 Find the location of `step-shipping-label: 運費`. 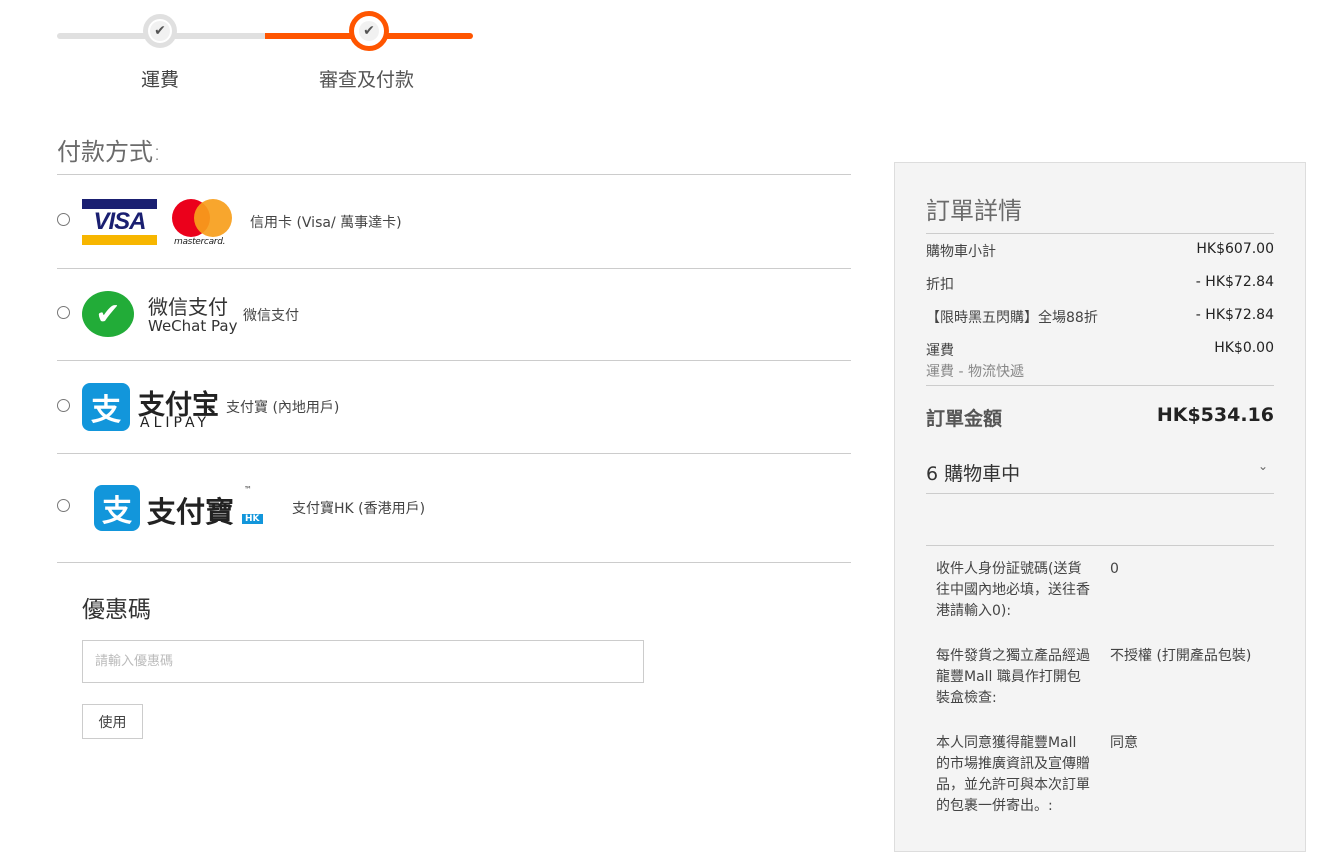

step-shipping-label: 運費 is located at coordinates (160, 78).